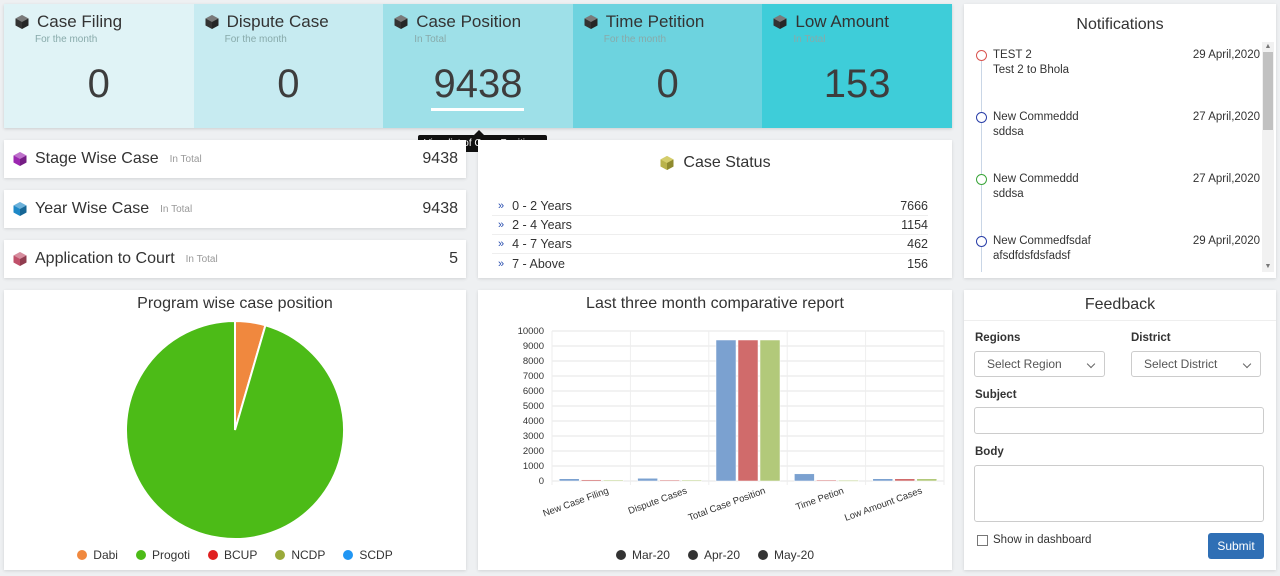  What do you see at coordinates (857, 66) in the screenshot?
I see `stat-tile-low-amount: Low Amount In Total 153` at bounding box center [857, 66].